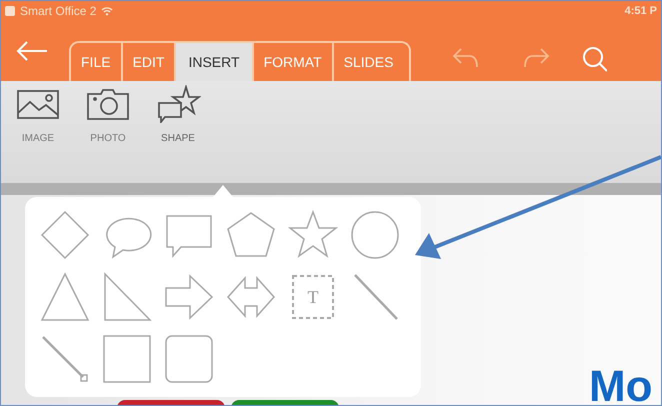 The image size is (662, 406). What do you see at coordinates (215, 62) in the screenshot?
I see `tab: INSERT` at bounding box center [215, 62].